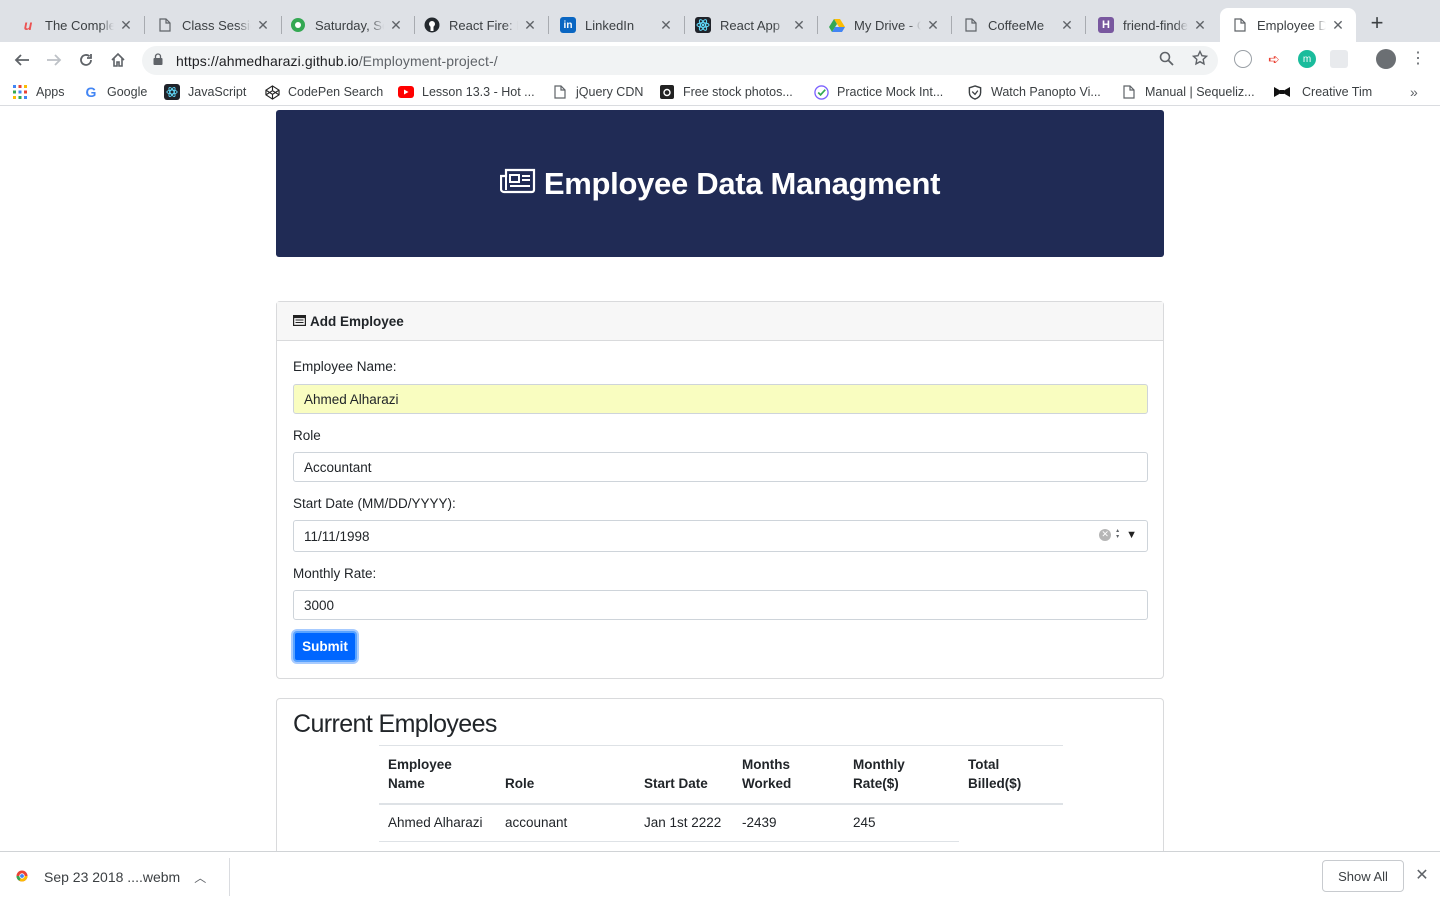 The image size is (1440, 900). Describe the element at coordinates (307, 435) in the screenshot. I see `role-label: Role` at that location.